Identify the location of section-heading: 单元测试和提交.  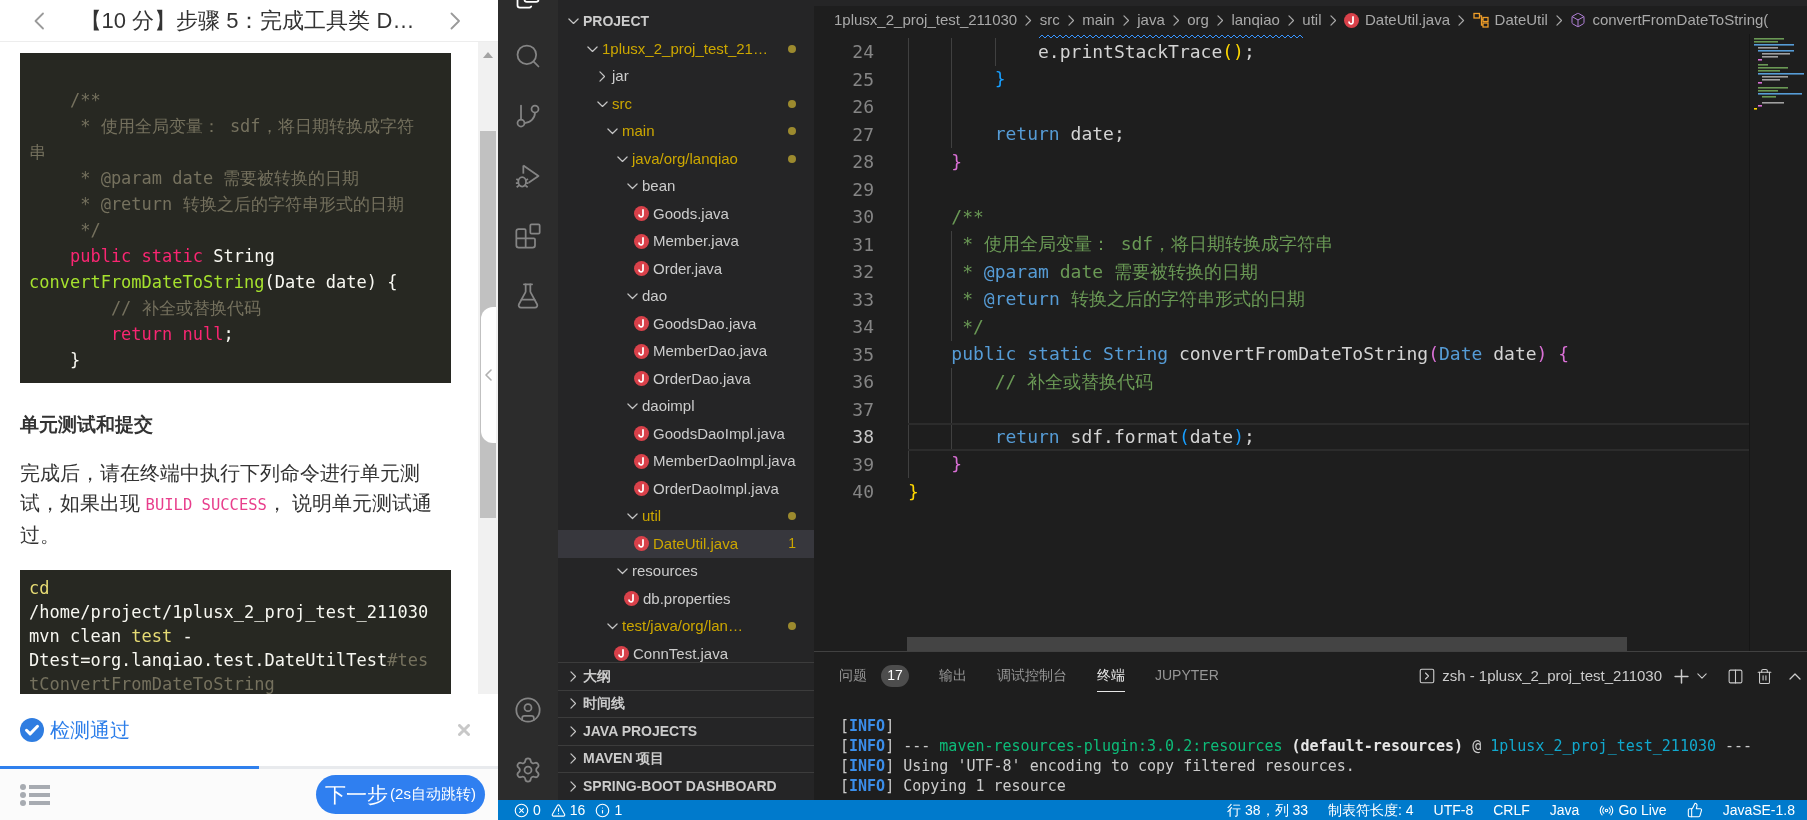
(87, 425).